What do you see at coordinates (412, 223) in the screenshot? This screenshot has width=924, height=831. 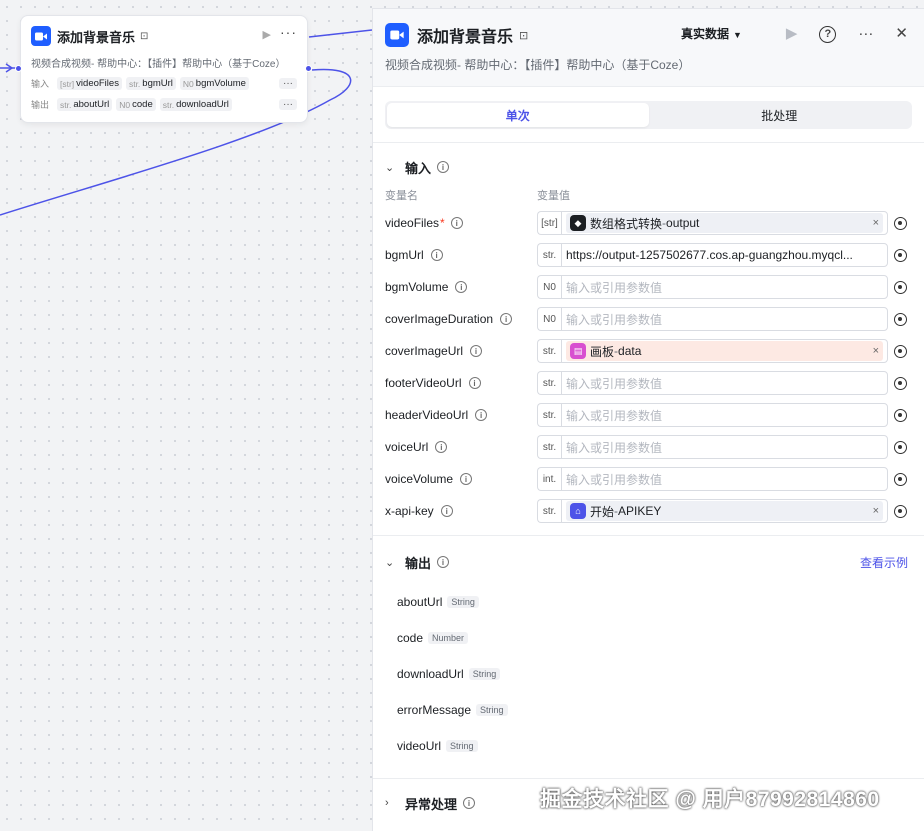 I see `param-name-text: videoFiles` at bounding box center [412, 223].